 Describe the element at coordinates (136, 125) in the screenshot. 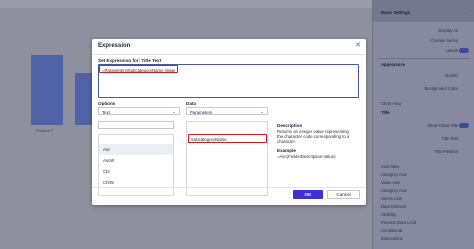

I see `options-search-input` at that location.